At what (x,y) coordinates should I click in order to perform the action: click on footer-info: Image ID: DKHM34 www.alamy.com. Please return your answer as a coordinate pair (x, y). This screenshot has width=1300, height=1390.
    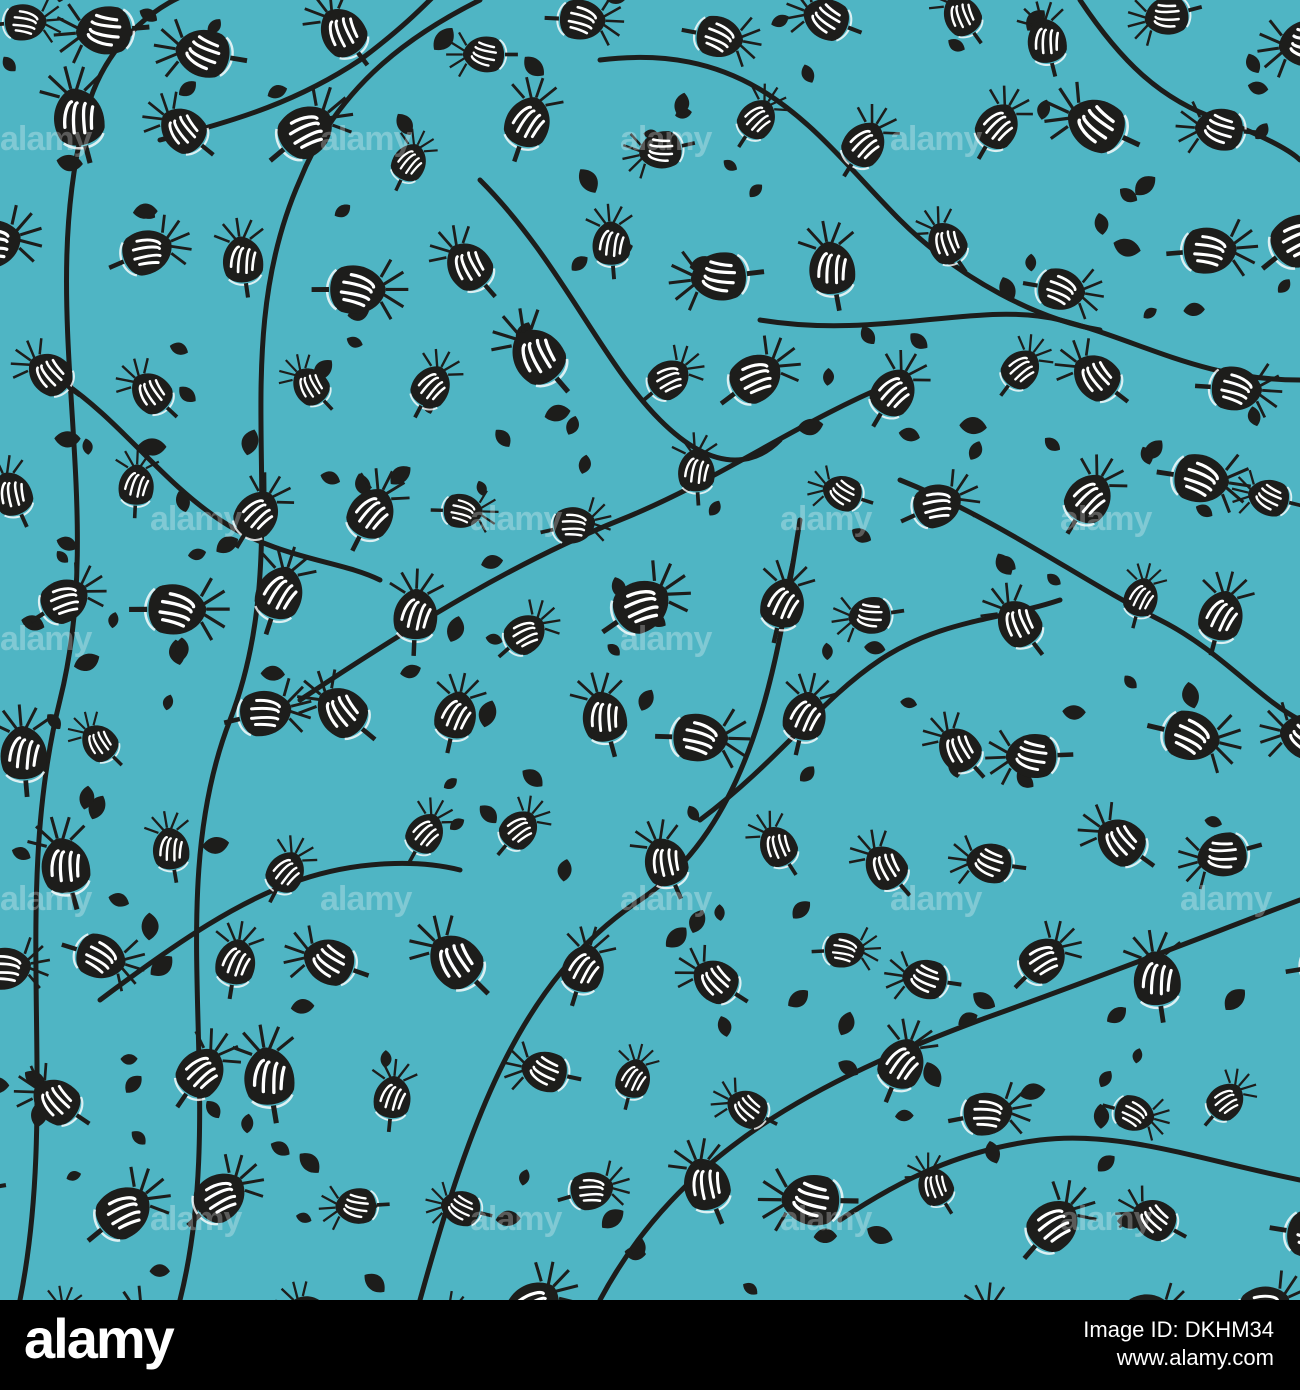
    Looking at the image, I should click on (994, 1344).